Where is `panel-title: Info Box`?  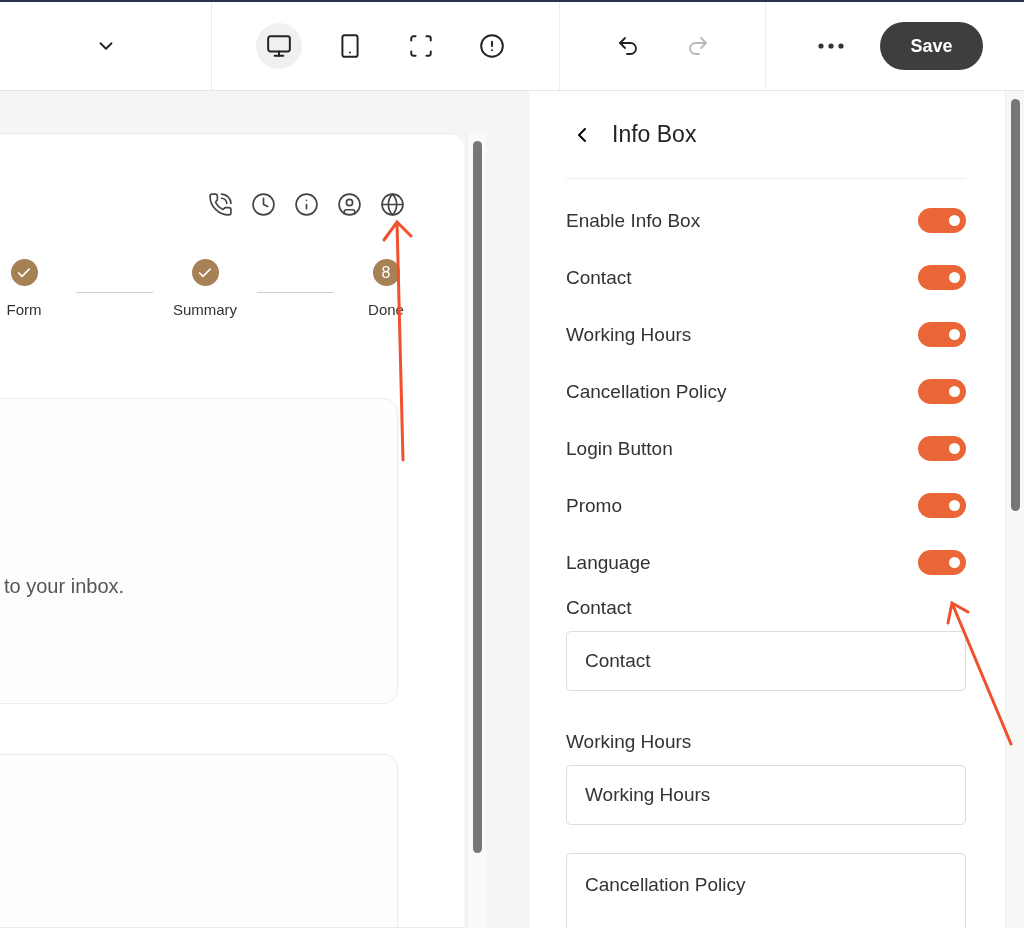 panel-title: Info Box is located at coordinates (654, 134).